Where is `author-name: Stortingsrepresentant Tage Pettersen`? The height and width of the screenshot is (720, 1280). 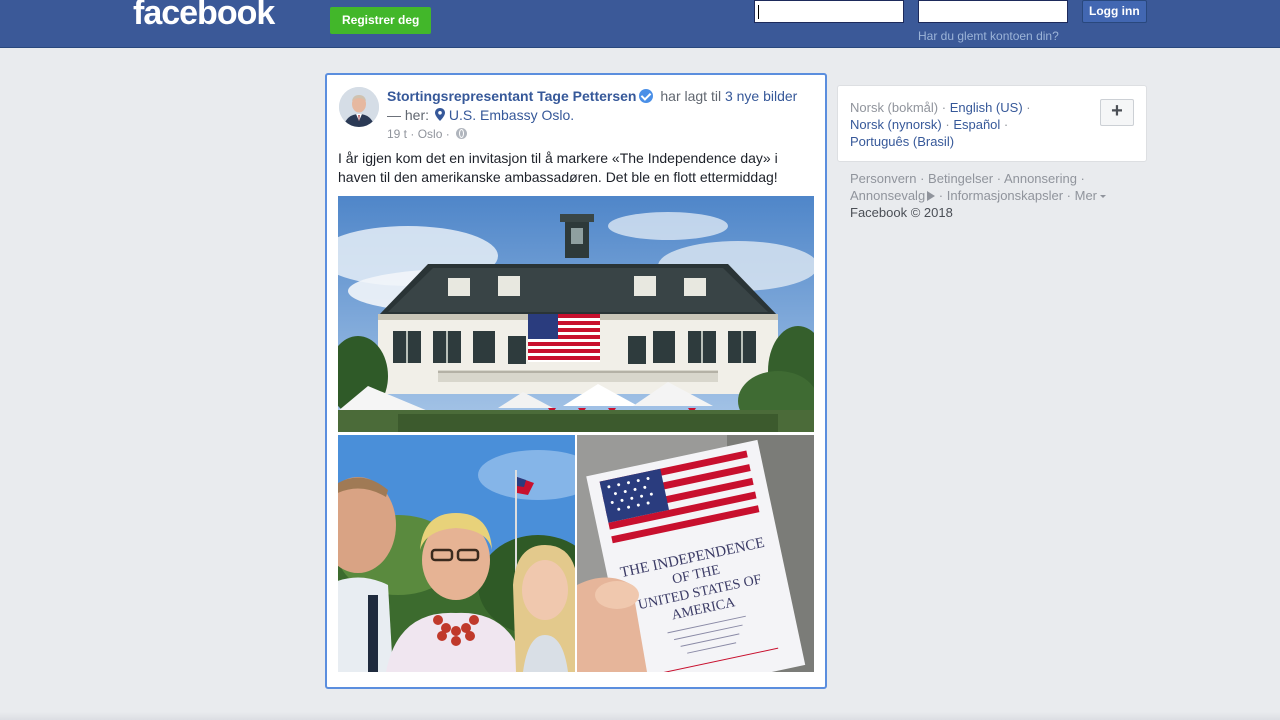 author-name: Stortingsrepresentant Tage Pettersen is located at coordinates (511, 96).